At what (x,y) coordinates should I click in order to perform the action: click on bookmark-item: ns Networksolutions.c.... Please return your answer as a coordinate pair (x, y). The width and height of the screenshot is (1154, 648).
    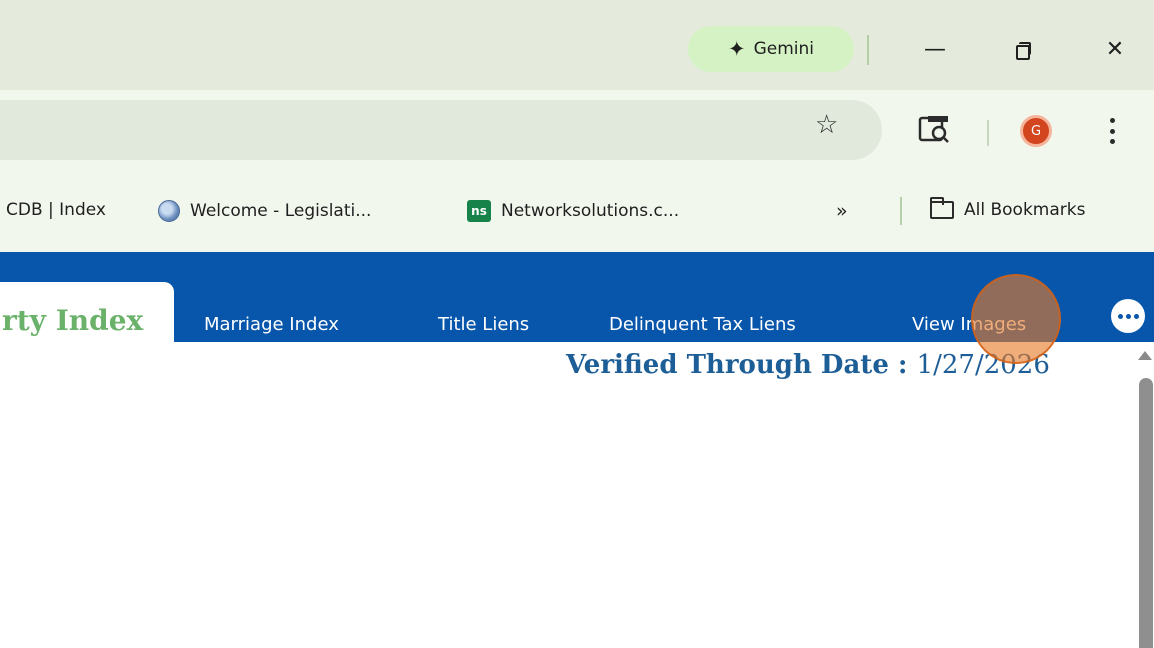
    Looking at the image, I should click on (573, 211).